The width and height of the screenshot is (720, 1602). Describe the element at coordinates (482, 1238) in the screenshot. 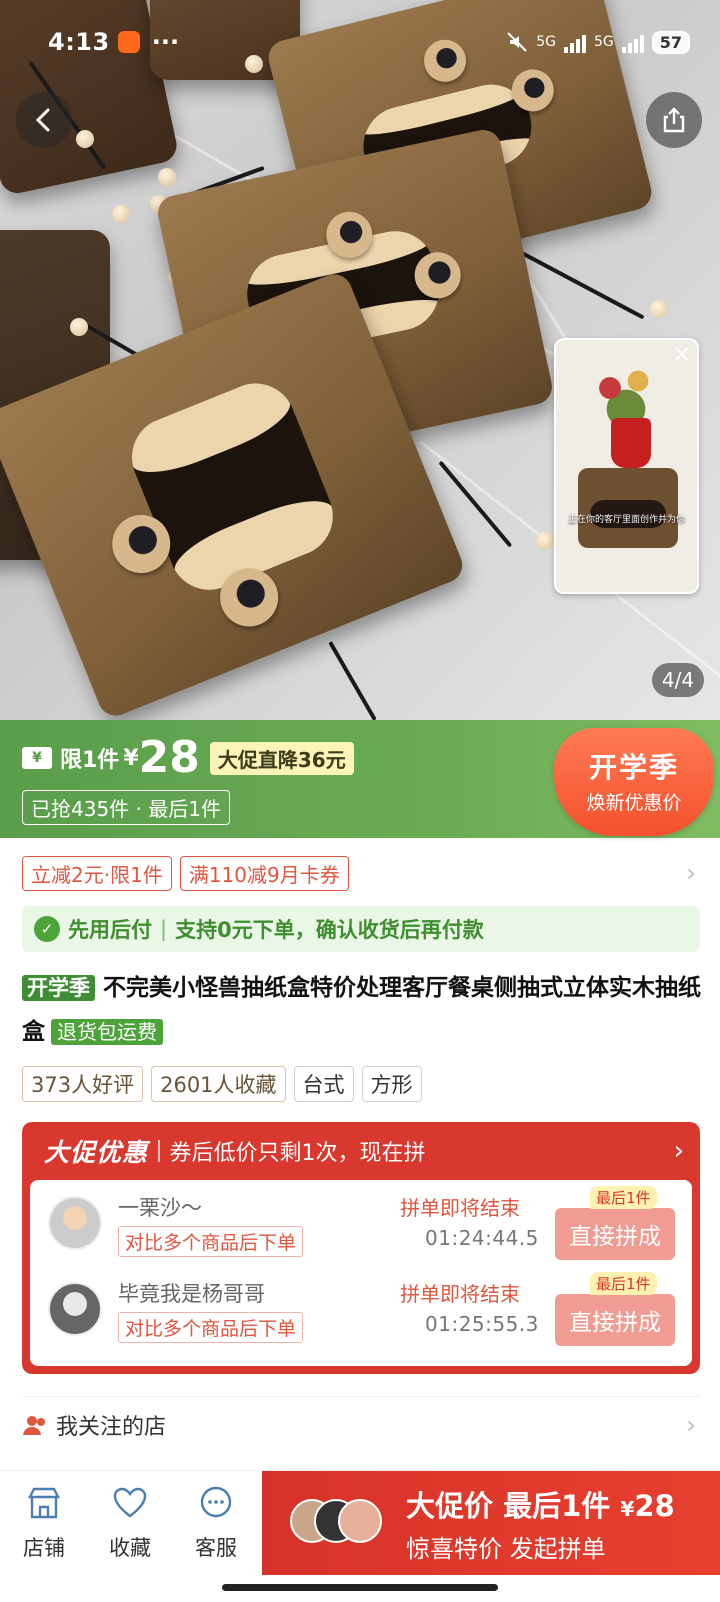

I see `countdown-timer: 01:24:44.5` at that location.